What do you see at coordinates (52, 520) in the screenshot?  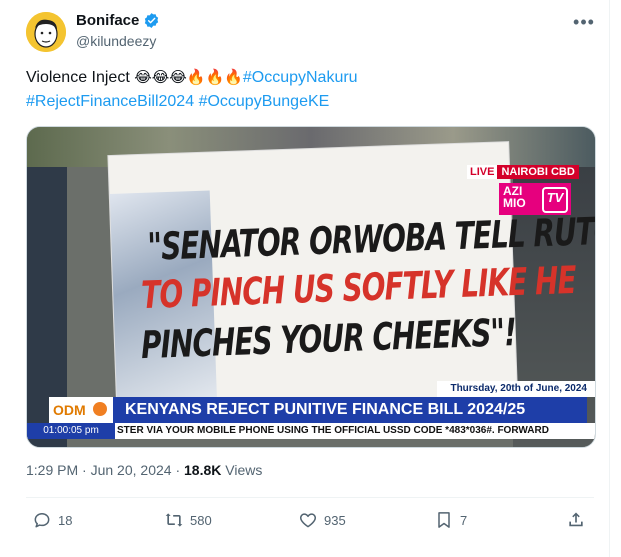 I see `reply-button: 18` at bounding box center [52, 520].